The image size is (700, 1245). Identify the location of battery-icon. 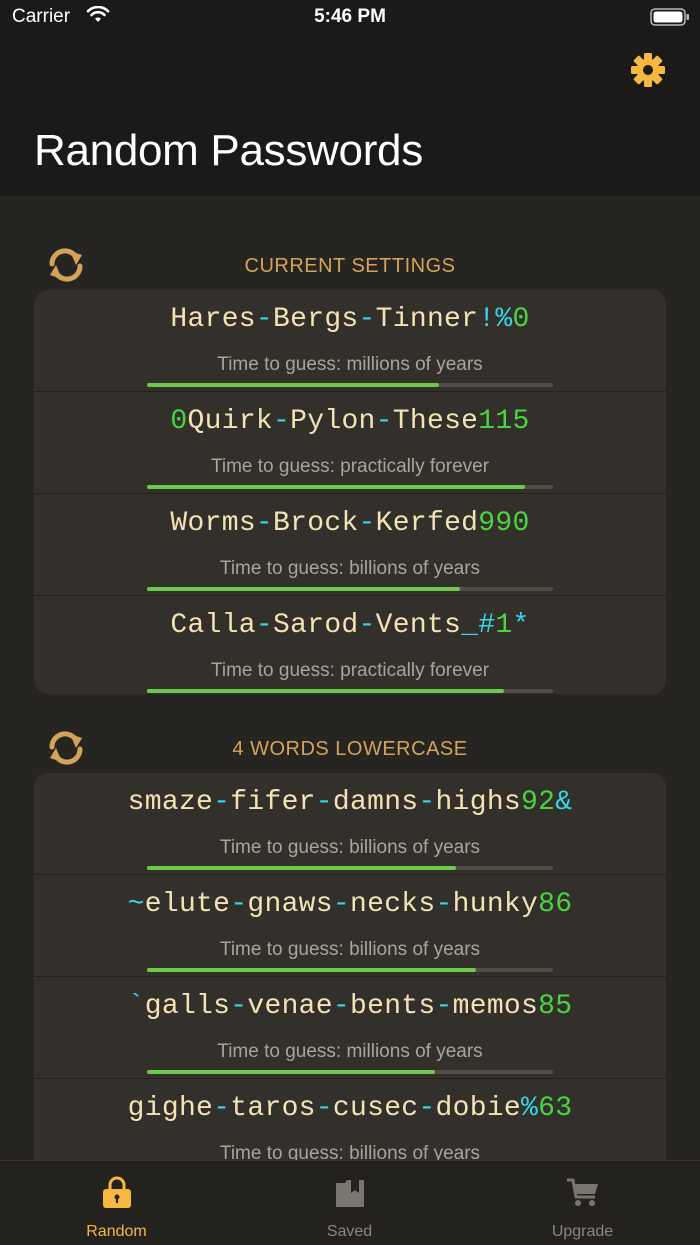
(669, 17).